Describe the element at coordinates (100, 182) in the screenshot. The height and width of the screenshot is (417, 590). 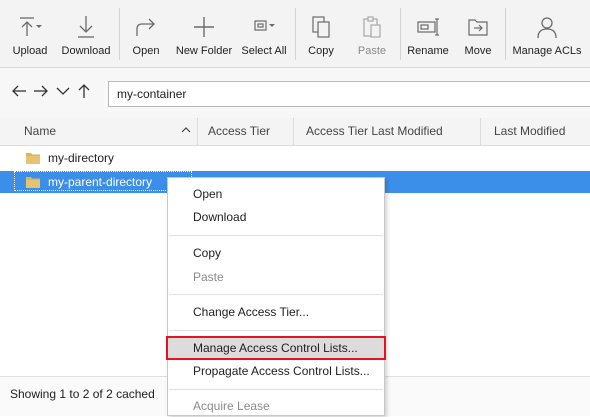
I see `list-item-name: my-parent-directory` at that location.